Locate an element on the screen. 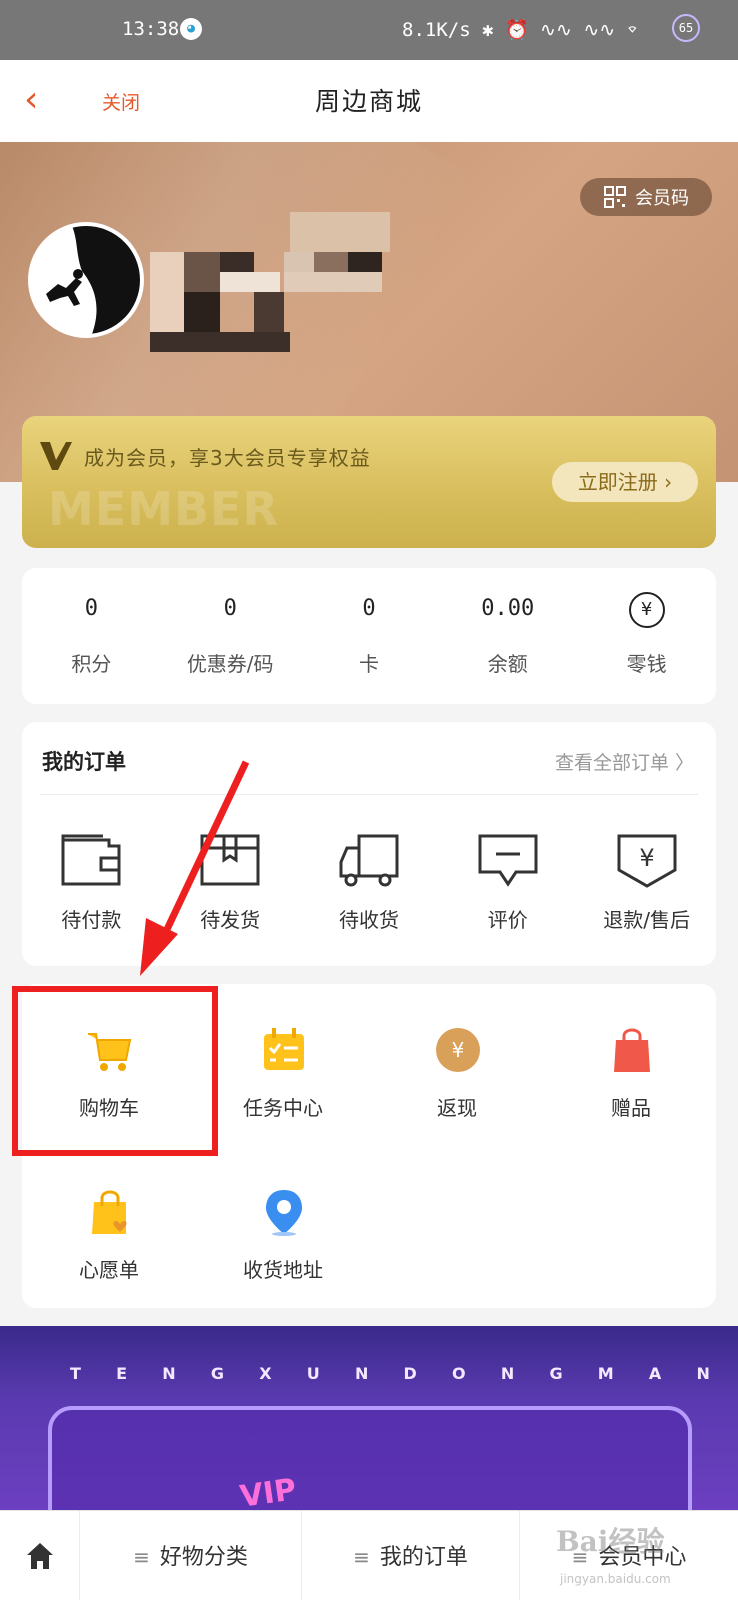 This screenshot has height=1600, width=738. stat-coupons: 0 优惠券/码 is located at coordinates (230, 636).